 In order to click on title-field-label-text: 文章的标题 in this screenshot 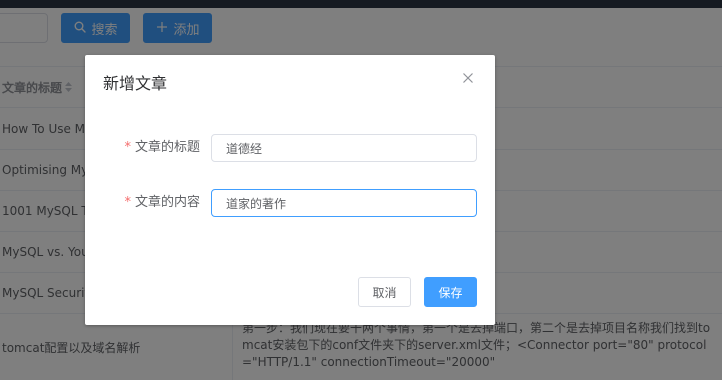, I will do `click(167, 147)`.